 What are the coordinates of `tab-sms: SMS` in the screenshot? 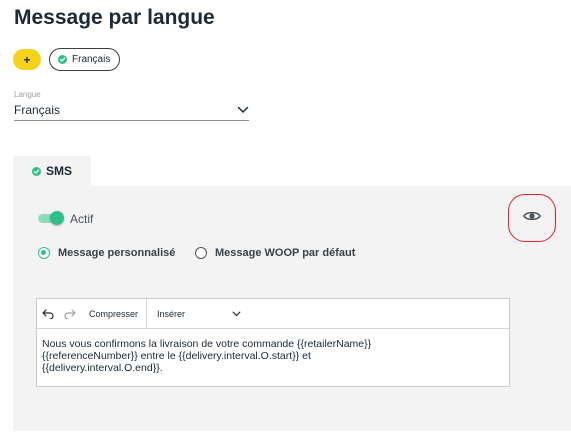 It's located at (52, 171).